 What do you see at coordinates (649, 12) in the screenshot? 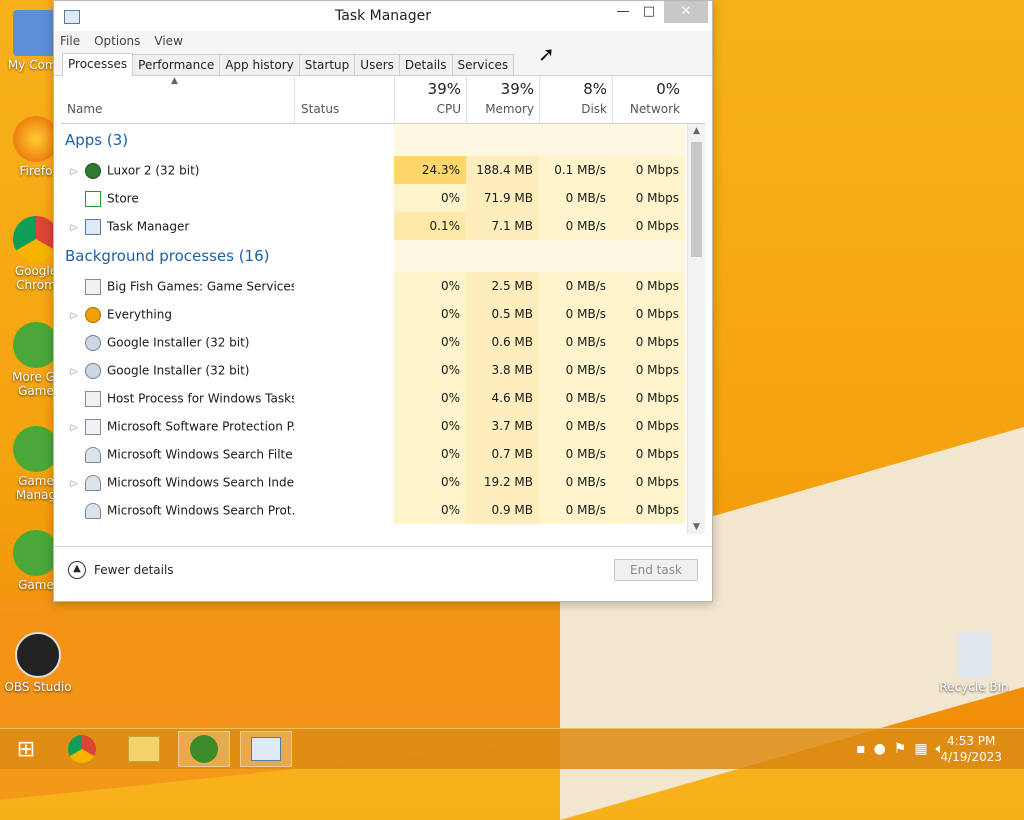
I see `maximize-button: □` at bounding box center [649, 12].